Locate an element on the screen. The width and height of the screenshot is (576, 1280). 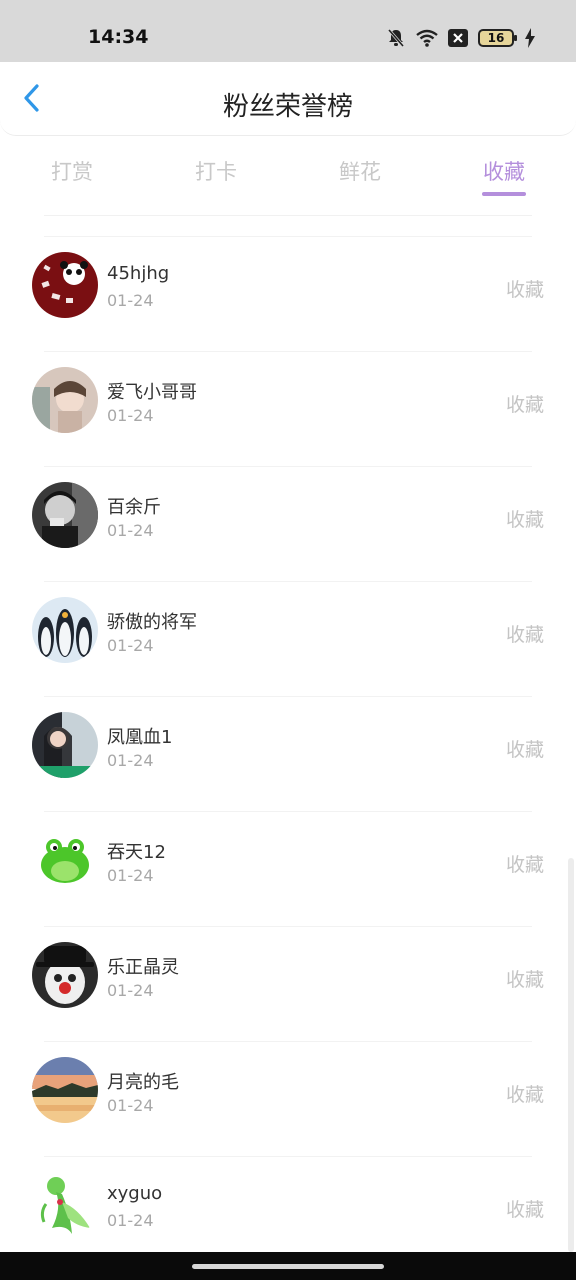
tab-flowers: 鲜花 is located at coordinates (360, 176).